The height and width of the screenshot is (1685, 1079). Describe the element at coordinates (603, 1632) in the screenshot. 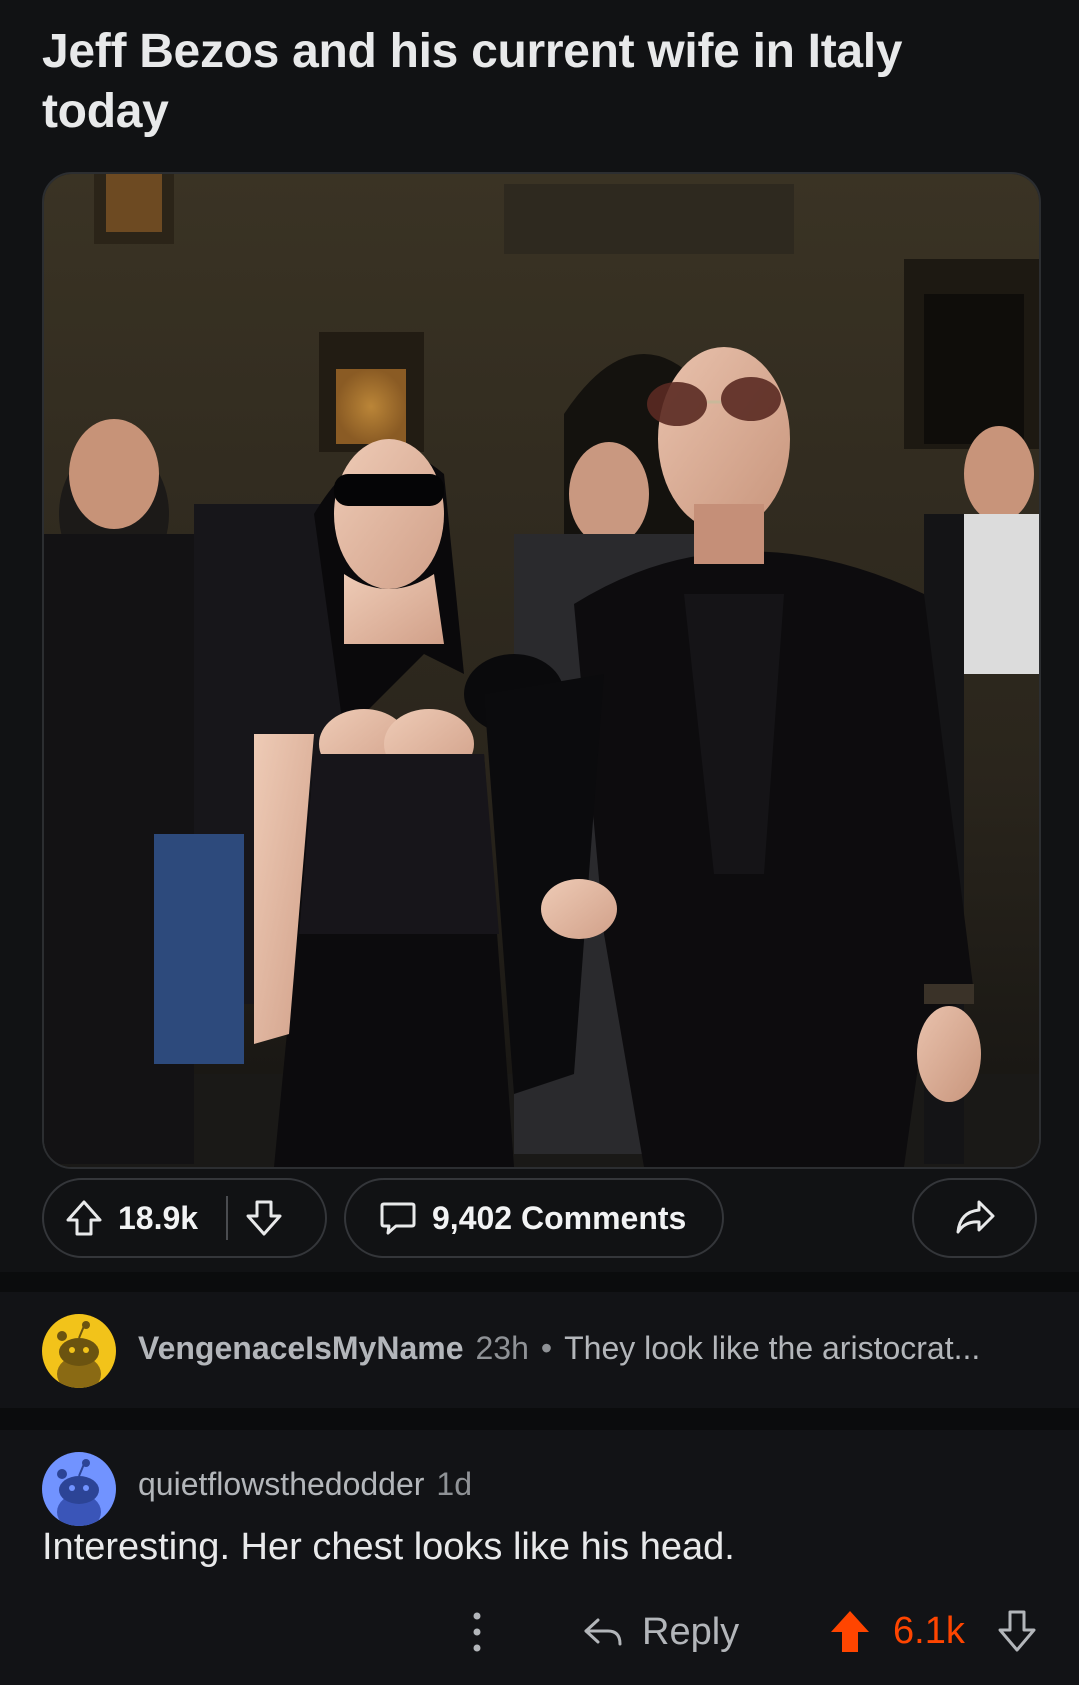

I see `reply-icon` at that location.